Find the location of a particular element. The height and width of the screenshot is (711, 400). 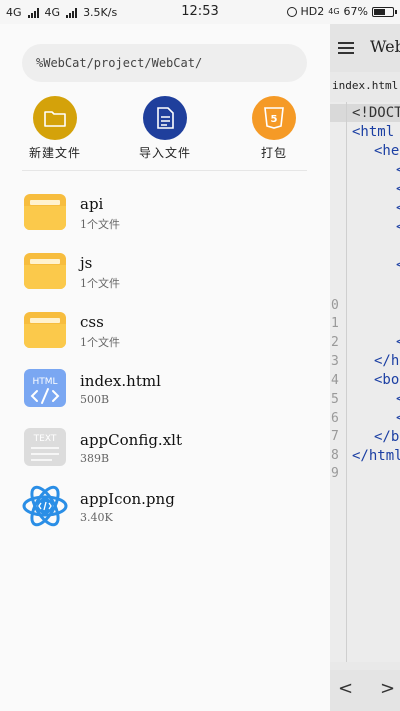

svg-text: TEXT is located at coordinates (45, 439).